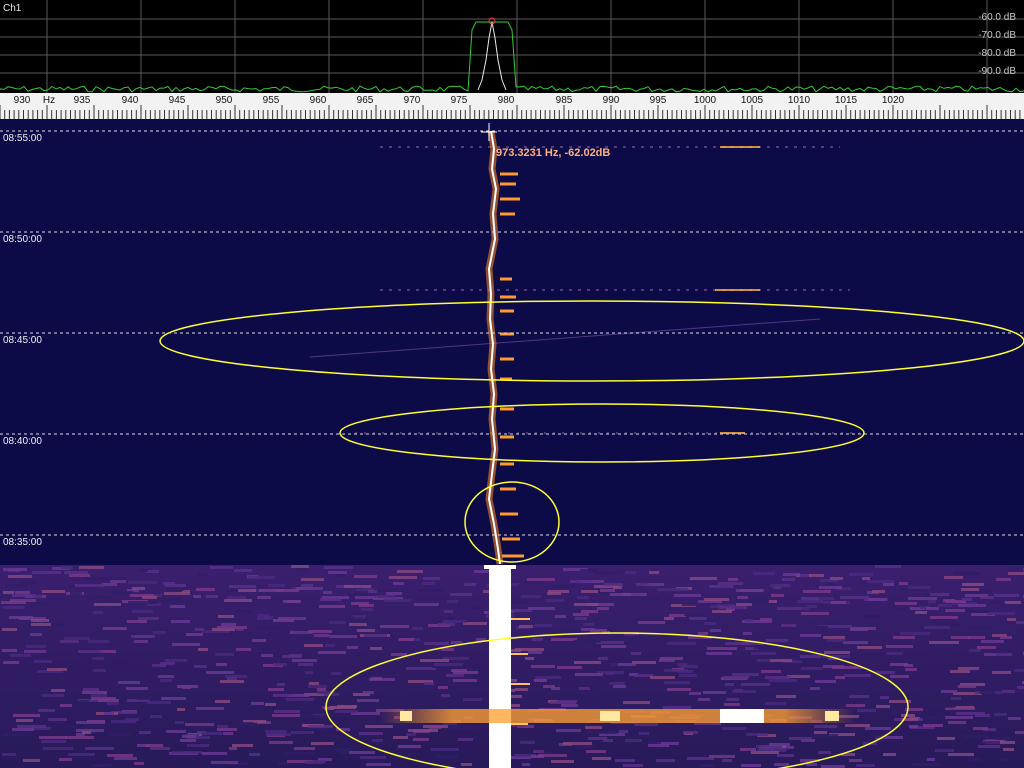  Describe the element at coordinates (22, 100) in the screenshot. I see `ruler-tick-label: 930` at that location.